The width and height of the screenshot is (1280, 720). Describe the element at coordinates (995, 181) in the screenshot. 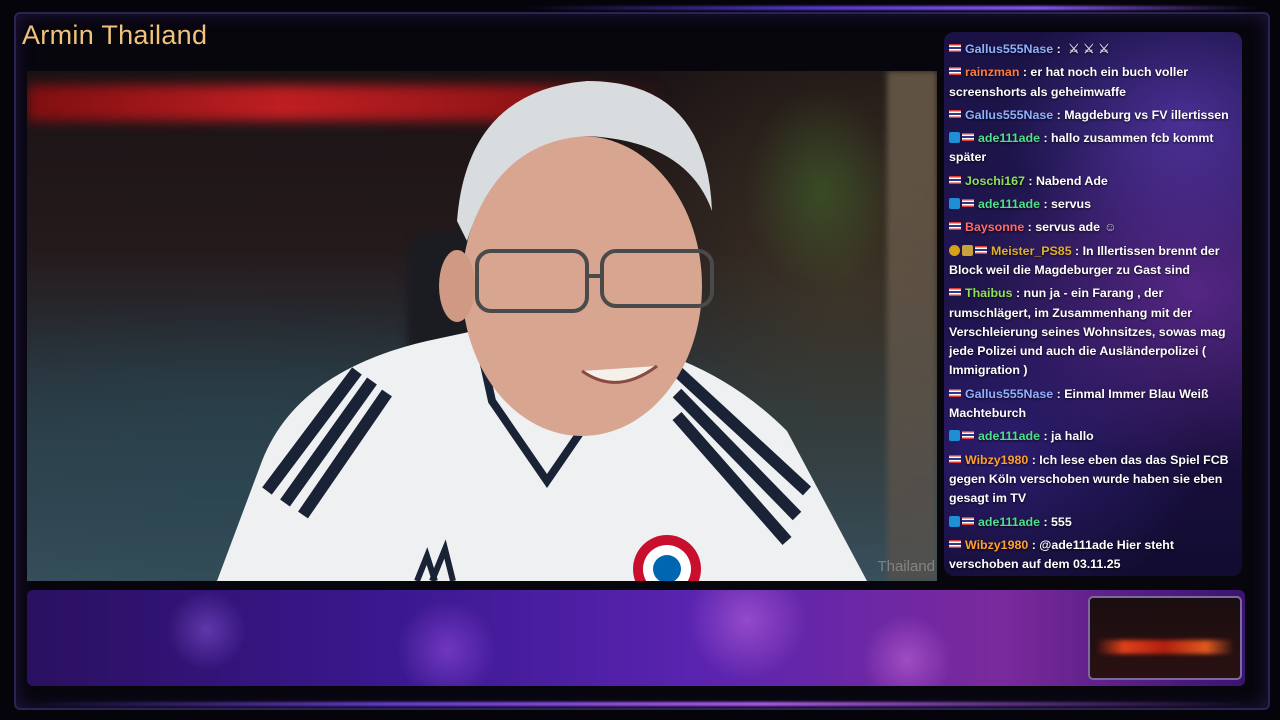

I see `chat-username: Joschi167` at that location.